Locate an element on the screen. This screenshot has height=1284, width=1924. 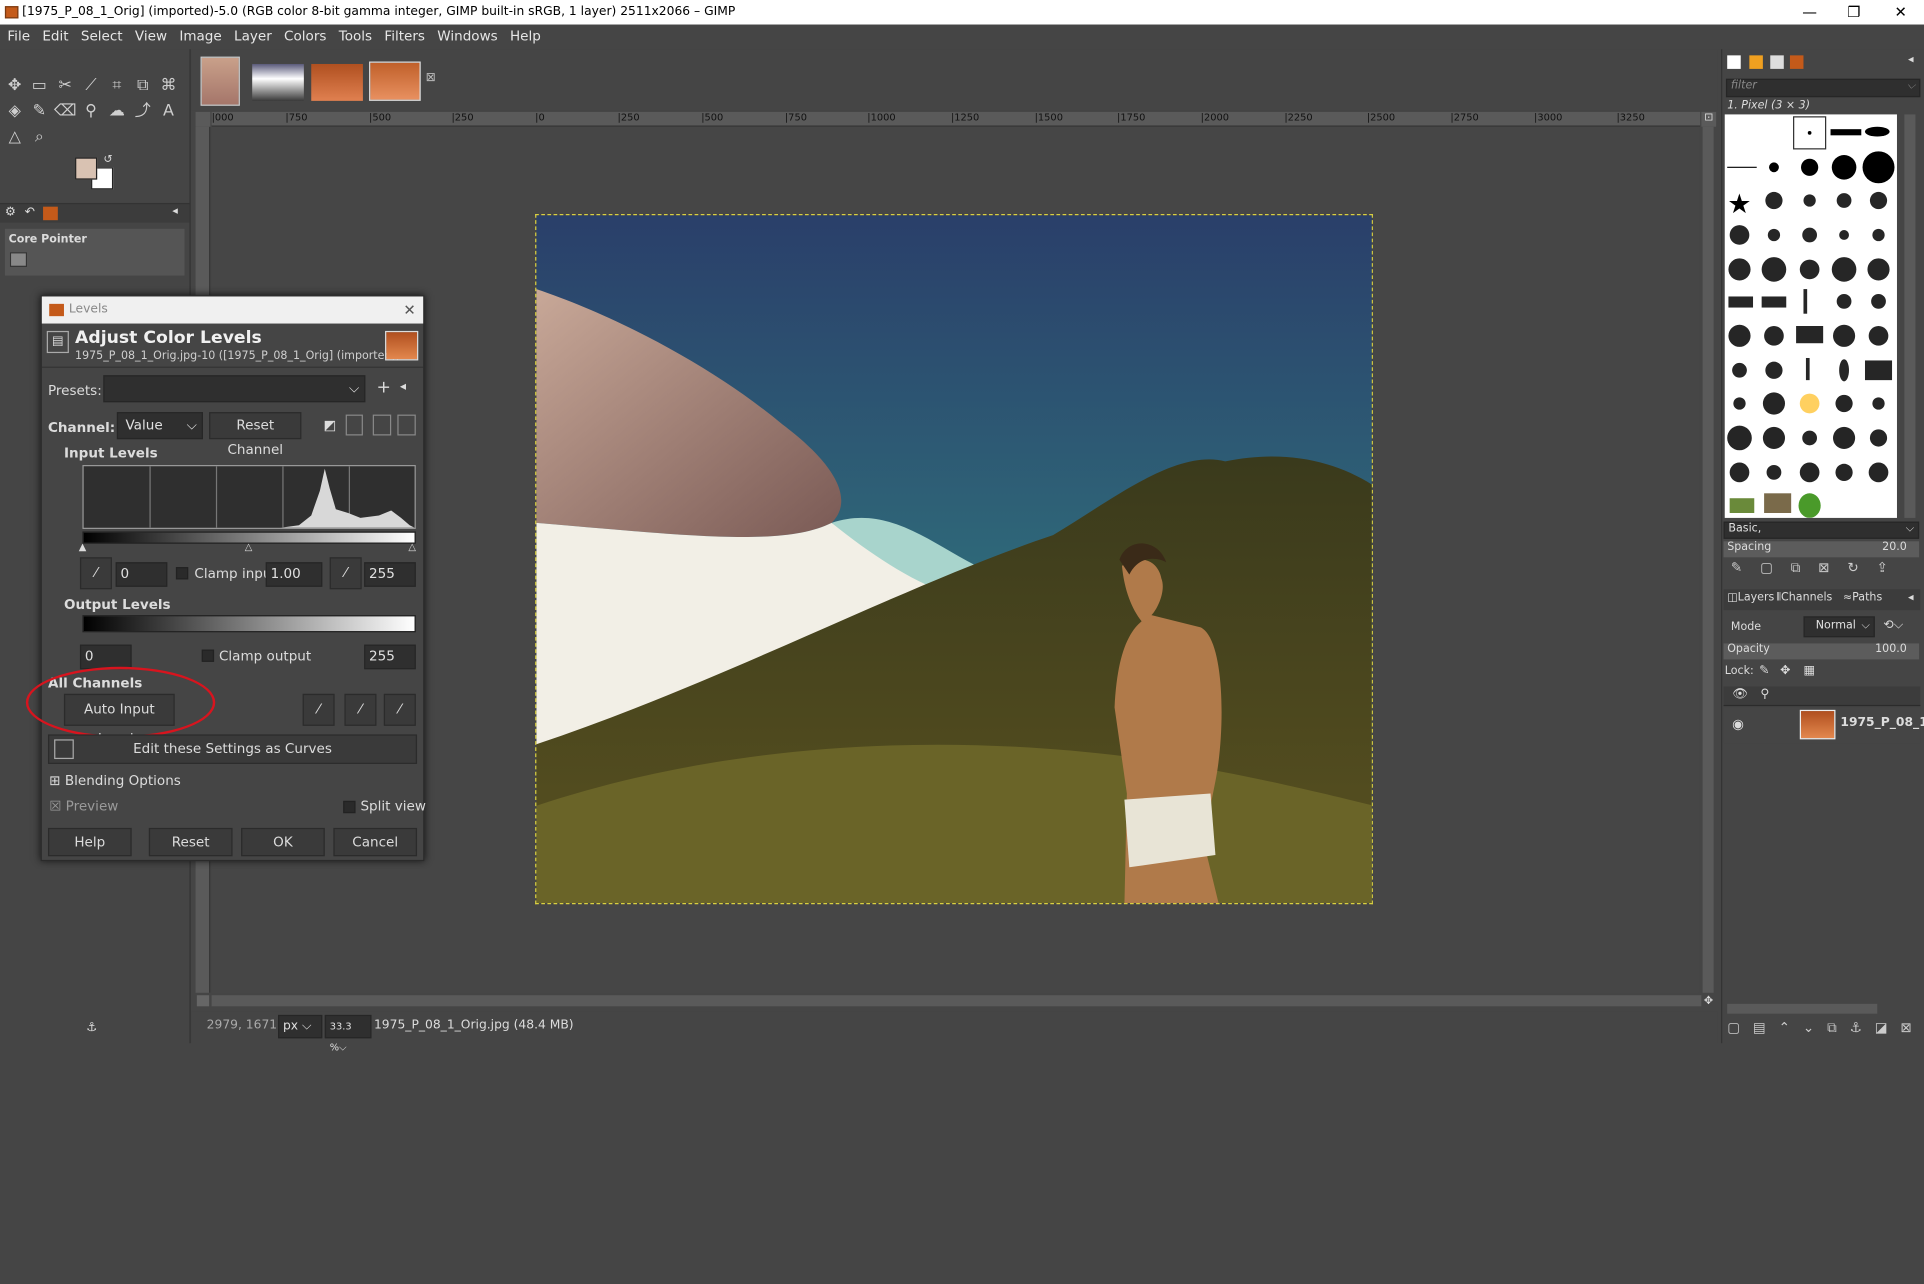
add-preset-icon: + is located at coordinates (383, 388).